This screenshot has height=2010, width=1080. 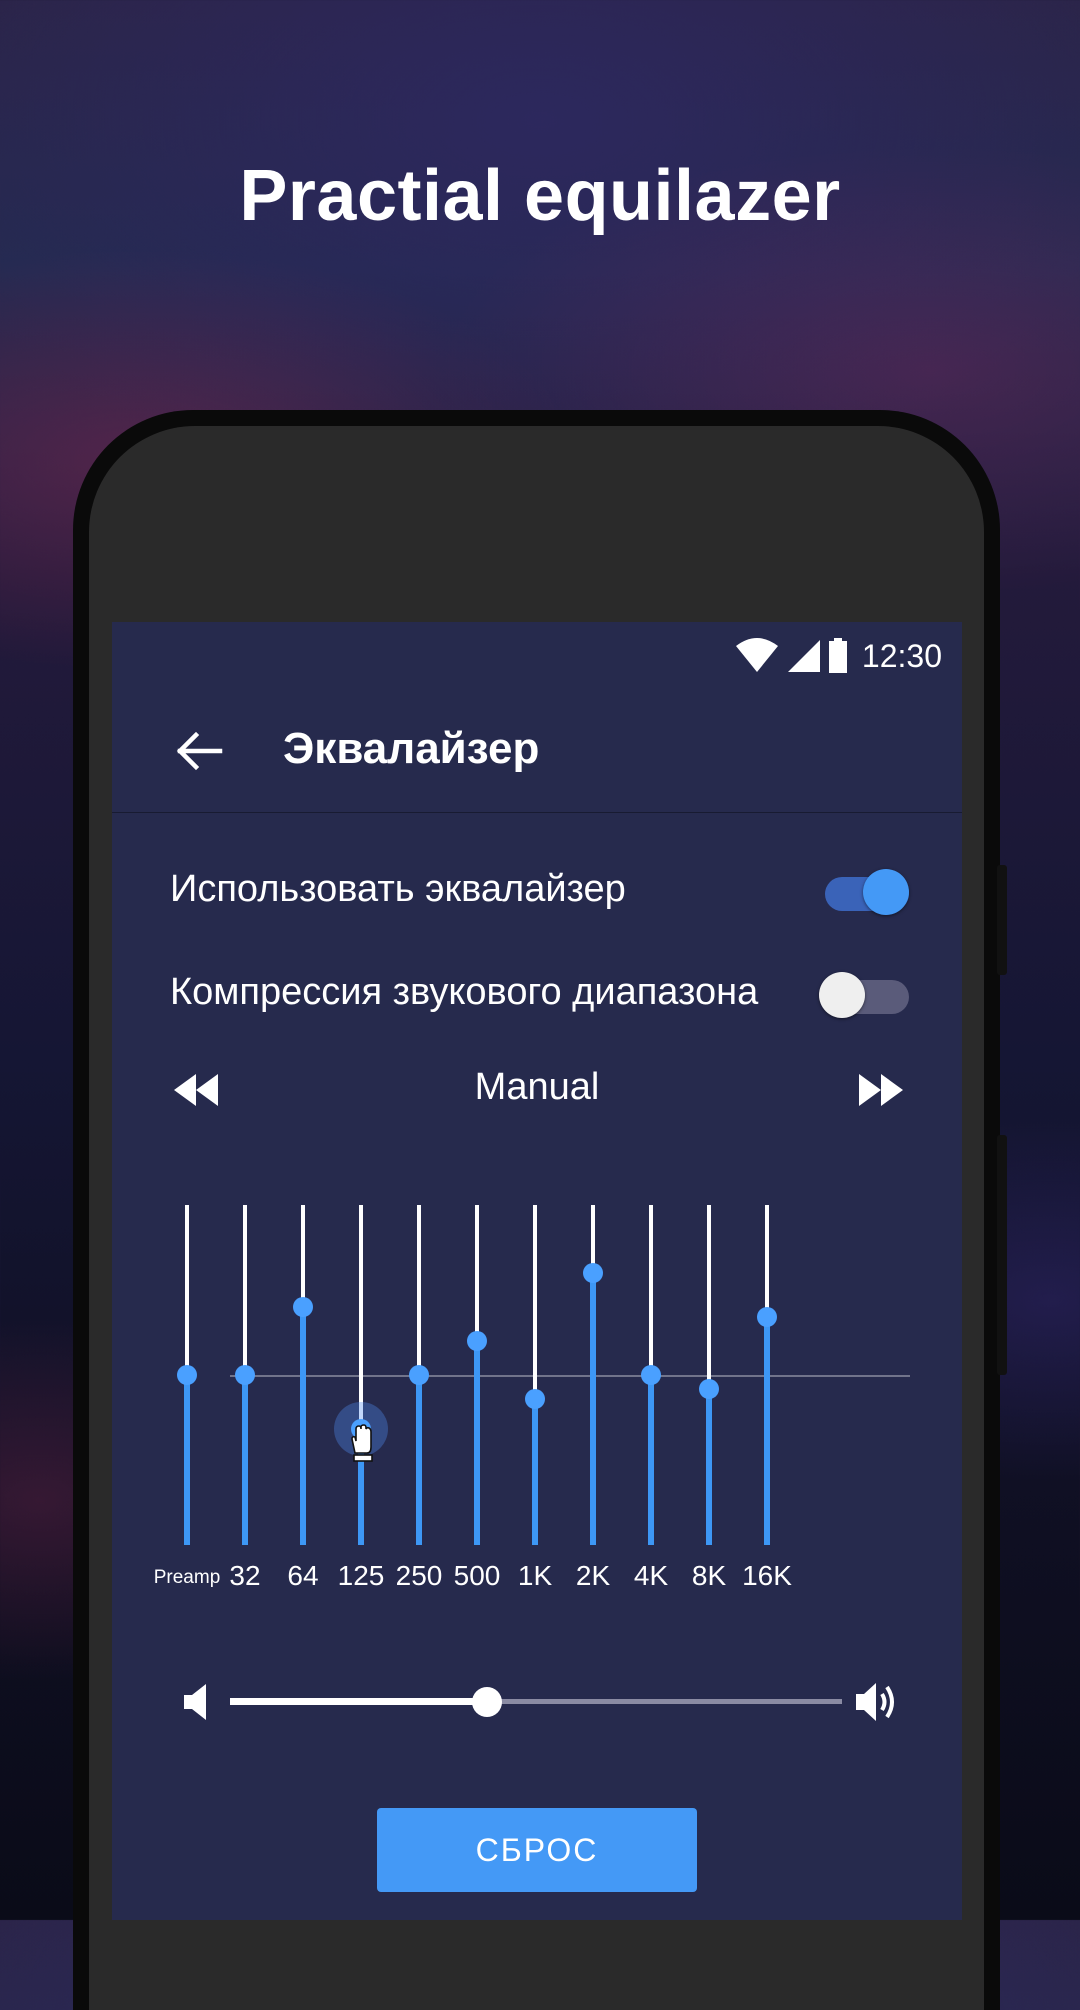 I want to click on headline: Practial equilazer, so click(x=540, y=196).